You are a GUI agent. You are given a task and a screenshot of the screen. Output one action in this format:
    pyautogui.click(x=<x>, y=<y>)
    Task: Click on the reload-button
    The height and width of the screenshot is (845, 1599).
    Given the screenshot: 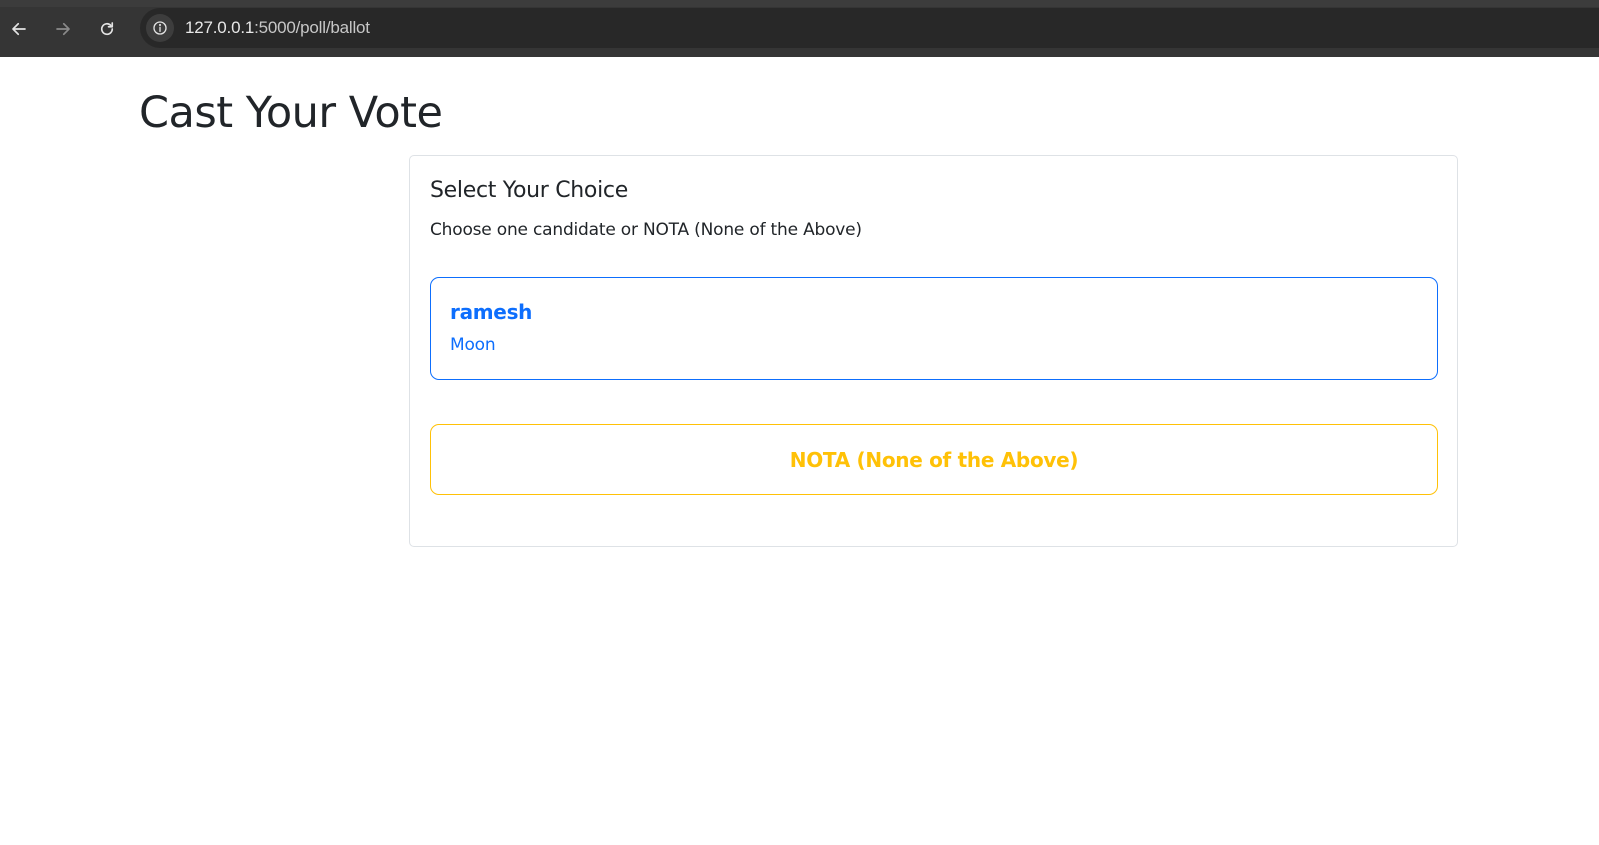 What is the action you would take?
    pyautogui.click(x=107, y=29)
    